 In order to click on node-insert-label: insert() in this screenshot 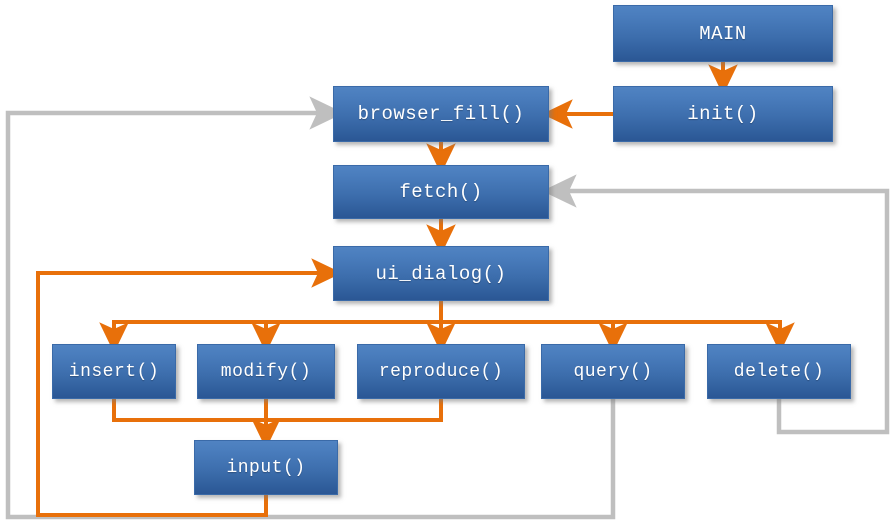, I will do `click(114, 371)`.